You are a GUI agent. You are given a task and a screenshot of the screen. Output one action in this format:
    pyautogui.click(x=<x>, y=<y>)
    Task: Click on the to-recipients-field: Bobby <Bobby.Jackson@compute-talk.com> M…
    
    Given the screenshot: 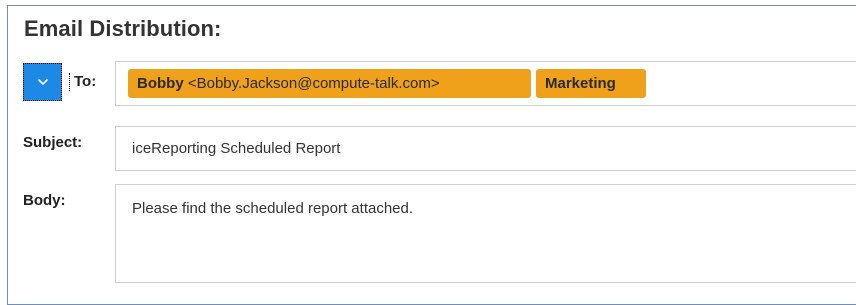 What is the action you would take?
    pyautogui.click(x=485, y=83)
    